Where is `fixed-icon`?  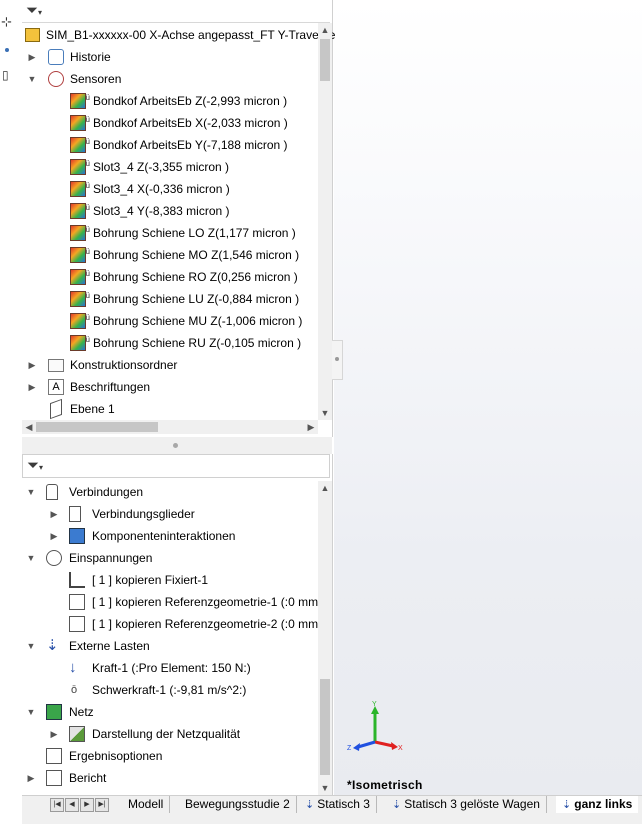
fixed-icon is located at coordinates (77, 580).